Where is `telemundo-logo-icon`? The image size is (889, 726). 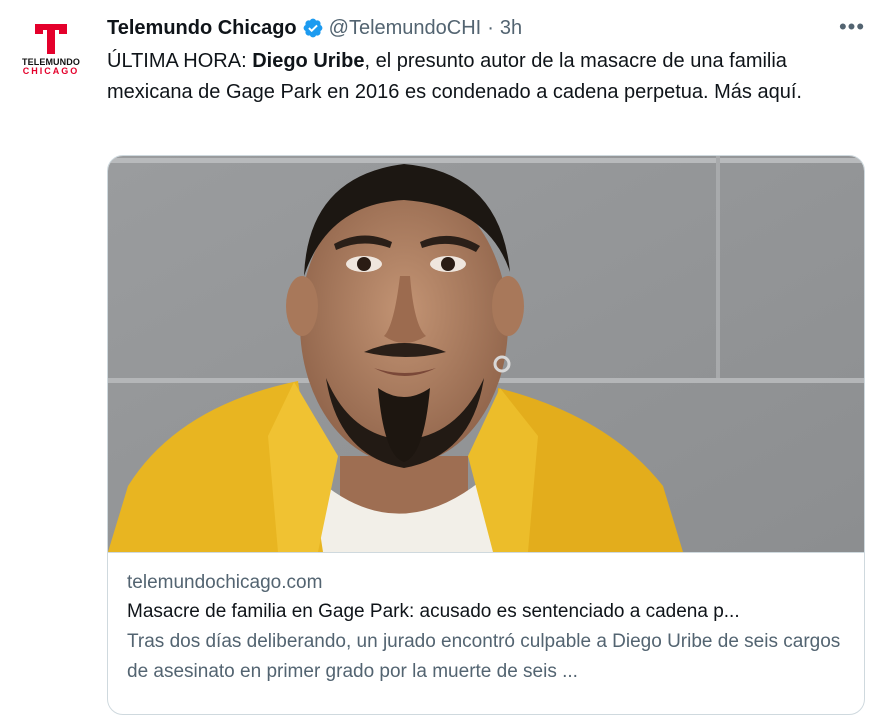
telemundo-logo-icon is located at coordinates (51, 39).